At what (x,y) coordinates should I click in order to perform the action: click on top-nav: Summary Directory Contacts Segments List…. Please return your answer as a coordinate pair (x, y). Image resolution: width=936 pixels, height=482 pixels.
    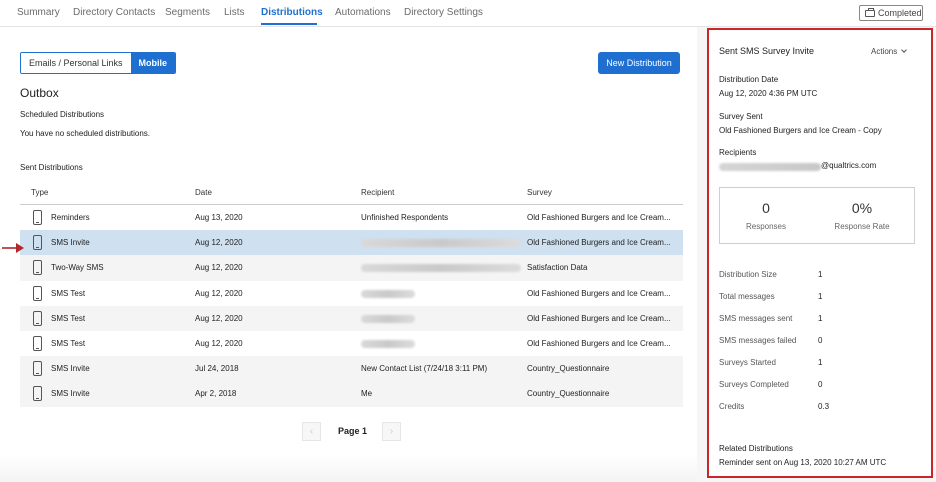
    Looking at the image, I should click on (468, 13).